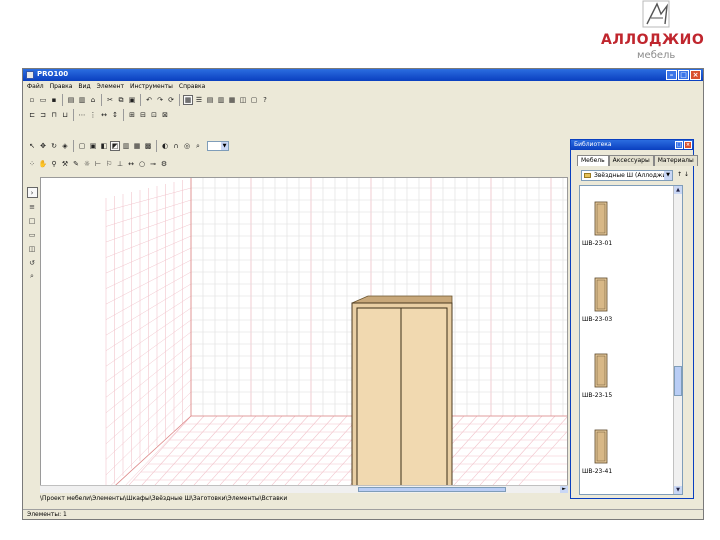 This screenshot has height=540, width=720. What do you see at coordinates (149, 100) in the screenshot?
I see `undo-icon: ↶` at bounding box center [149, 100].